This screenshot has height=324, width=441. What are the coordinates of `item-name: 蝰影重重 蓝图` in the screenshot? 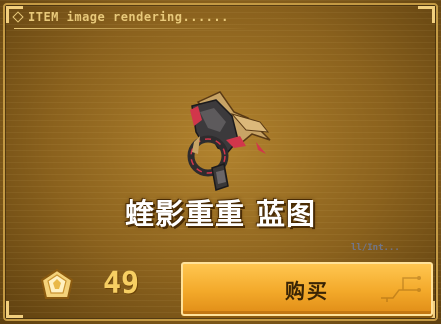 It's located at (220, 214).